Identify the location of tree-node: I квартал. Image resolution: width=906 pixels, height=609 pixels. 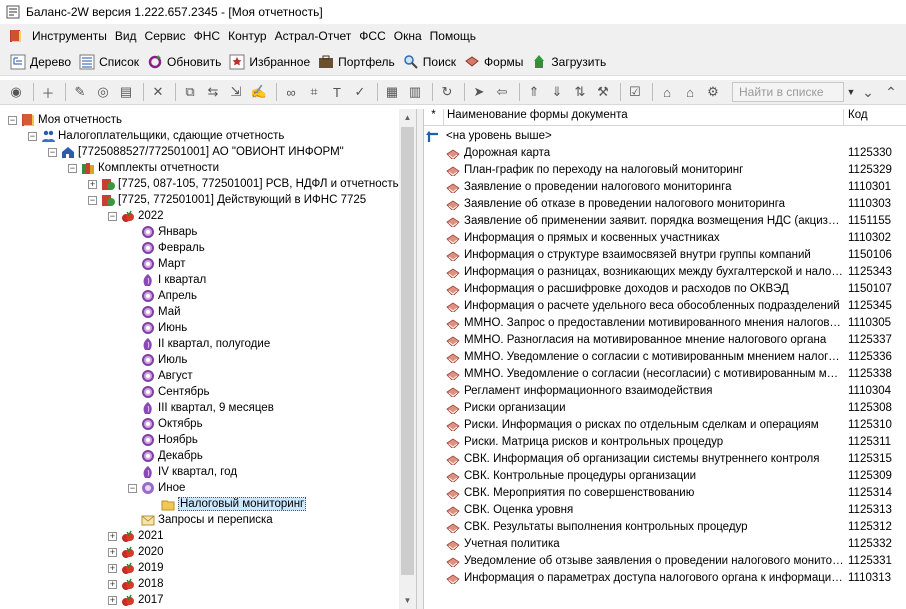
(167, 280).